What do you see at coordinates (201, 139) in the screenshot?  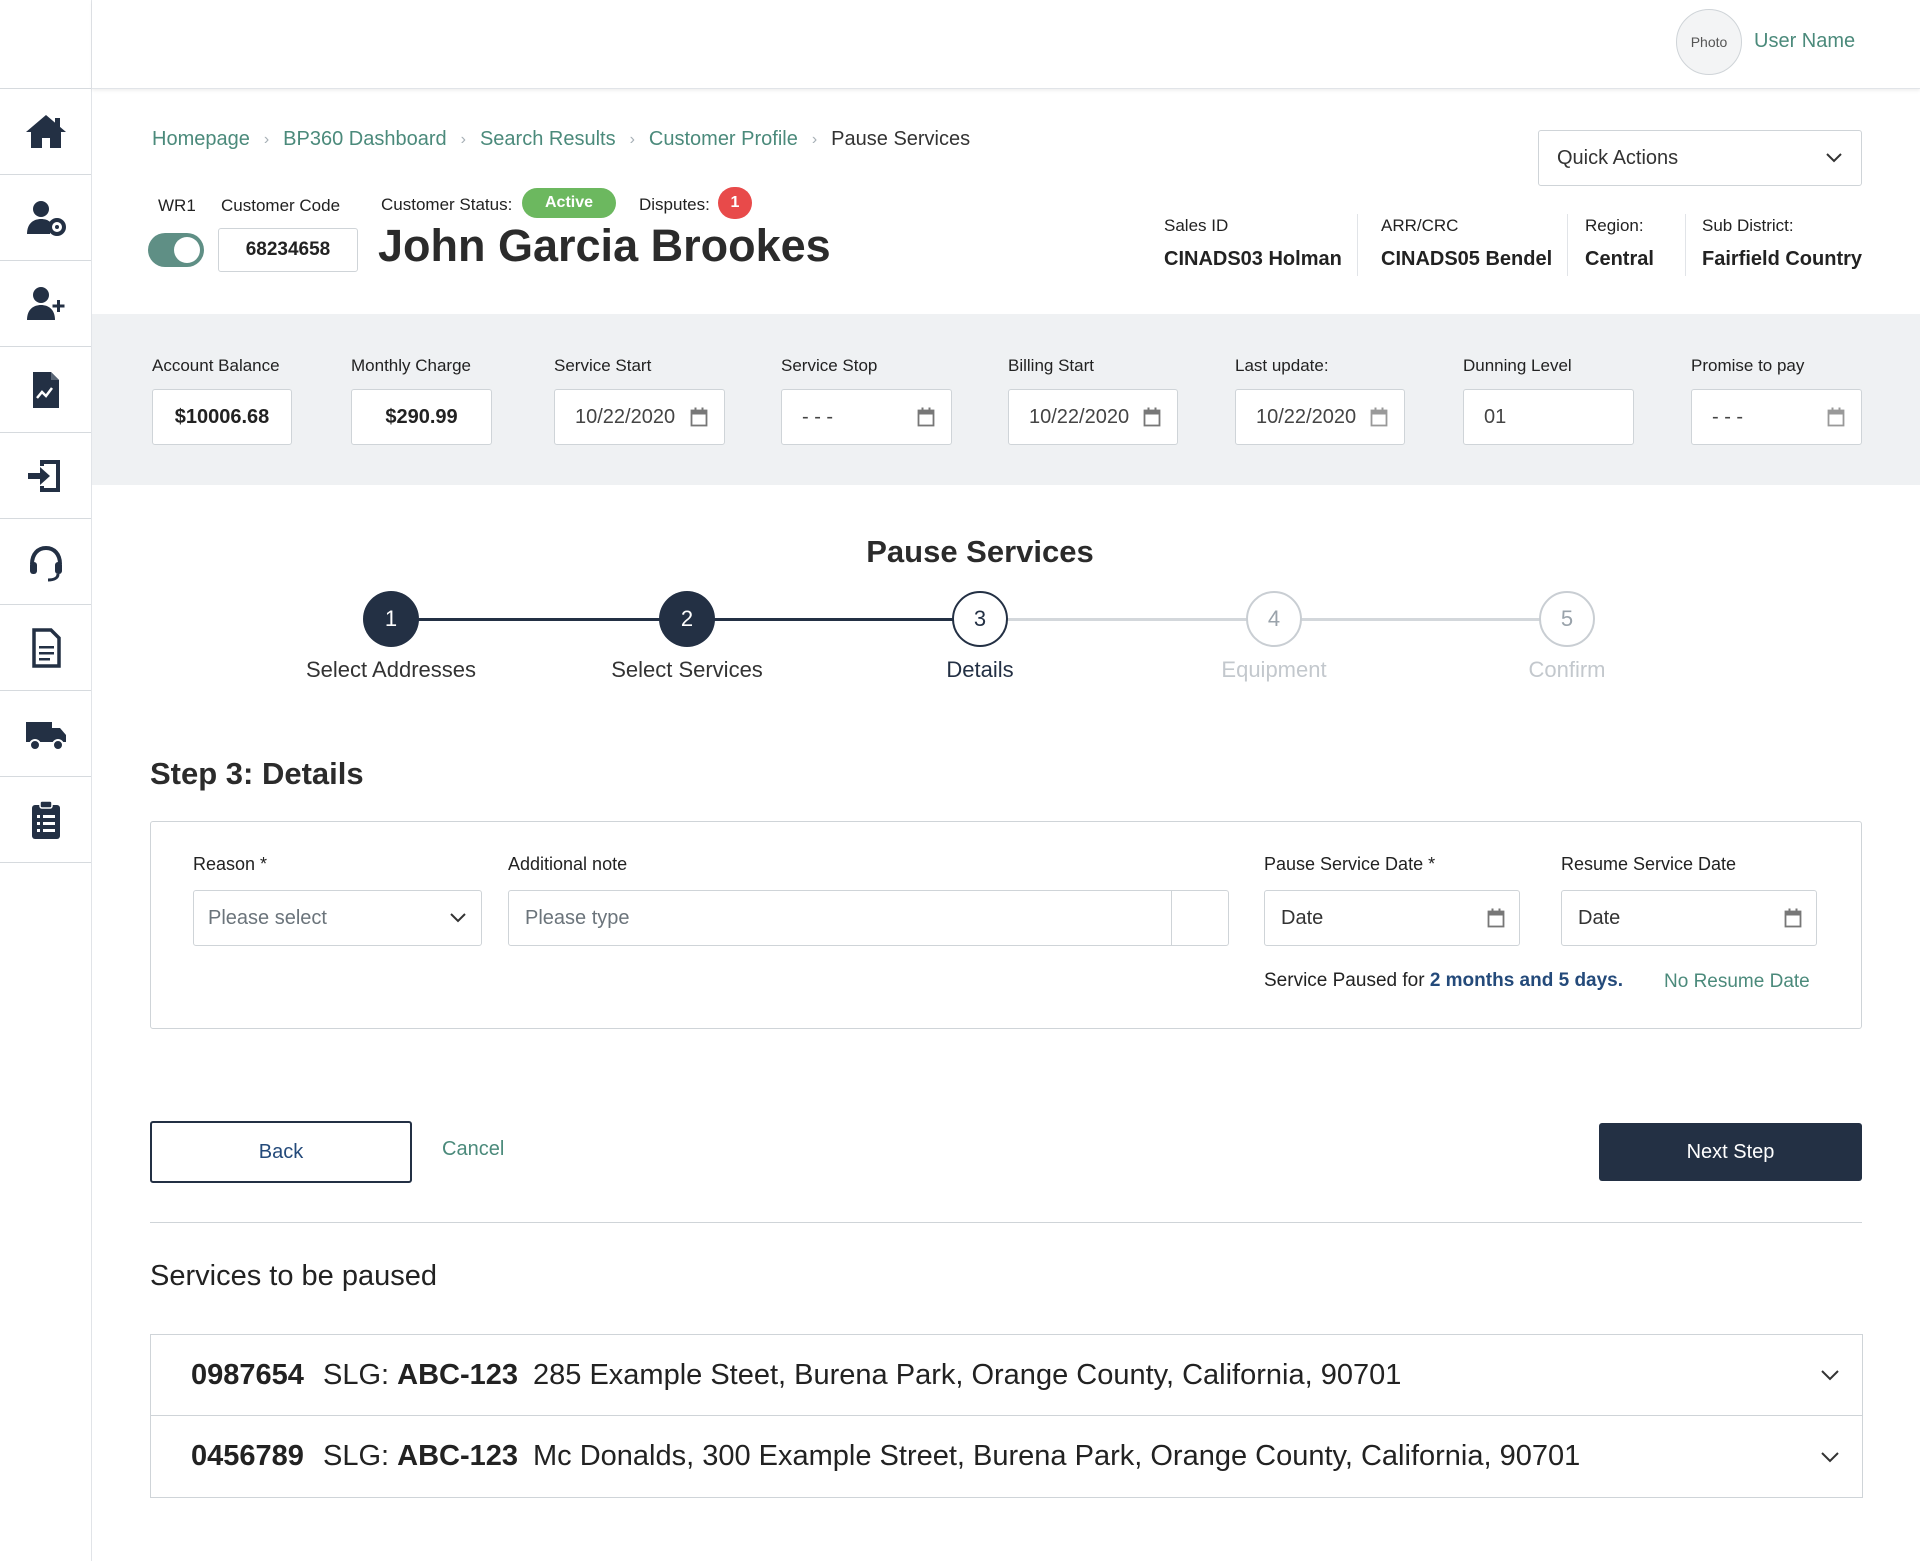 I see `breadcrumb-homepage: Homepage` at bounding box center [201, 139].